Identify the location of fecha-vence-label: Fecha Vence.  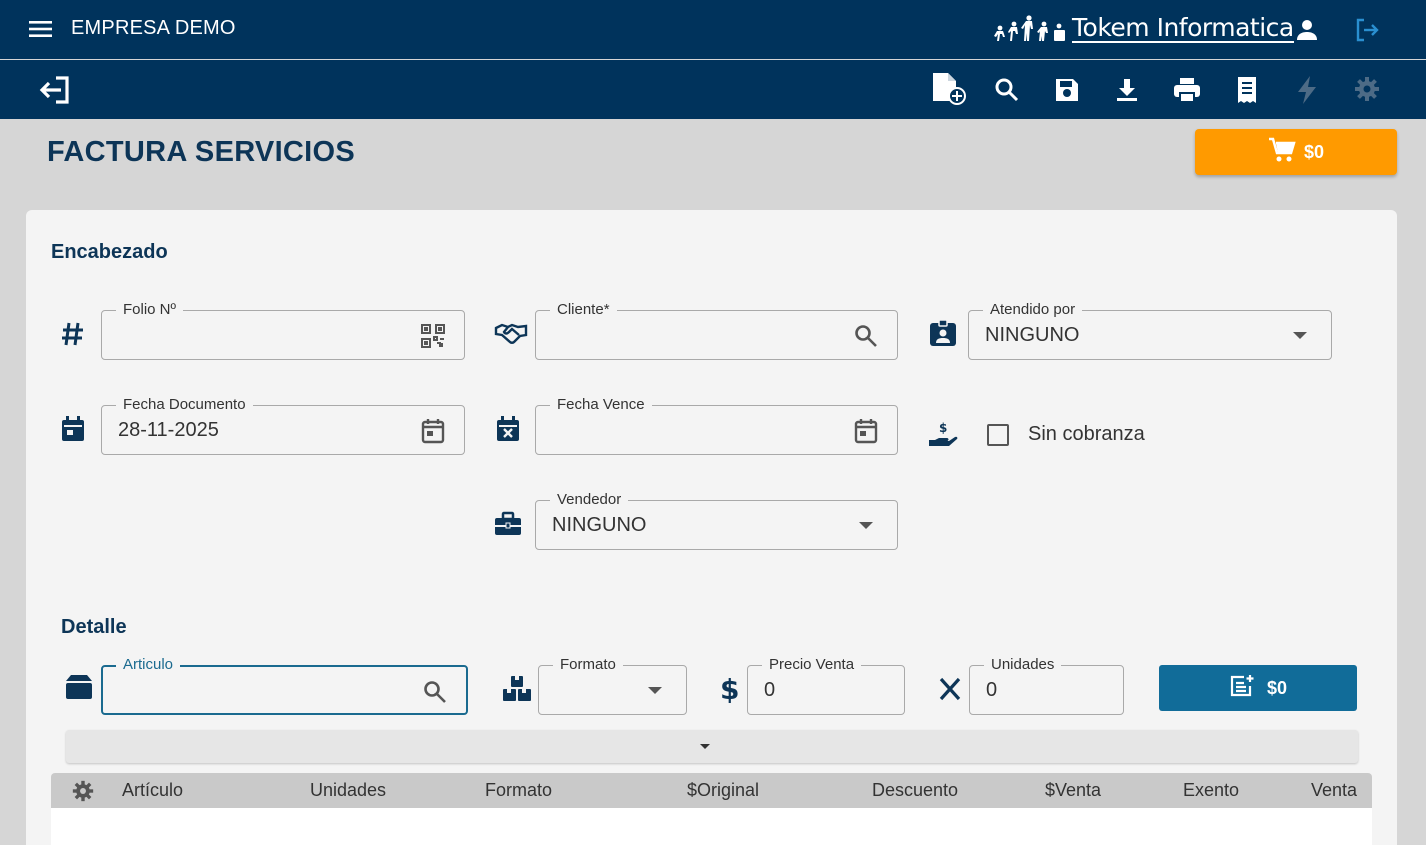
(601, 405).